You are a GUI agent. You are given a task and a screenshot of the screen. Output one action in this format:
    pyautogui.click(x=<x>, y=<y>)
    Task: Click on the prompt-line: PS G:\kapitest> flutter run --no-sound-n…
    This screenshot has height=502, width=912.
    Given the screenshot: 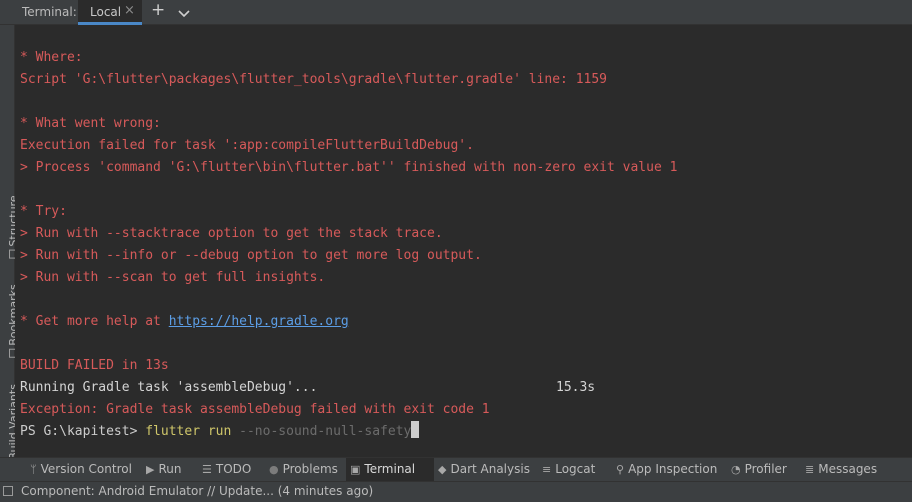 What is the action you would take?
    pyautogui.click(x=220, y=432)
    